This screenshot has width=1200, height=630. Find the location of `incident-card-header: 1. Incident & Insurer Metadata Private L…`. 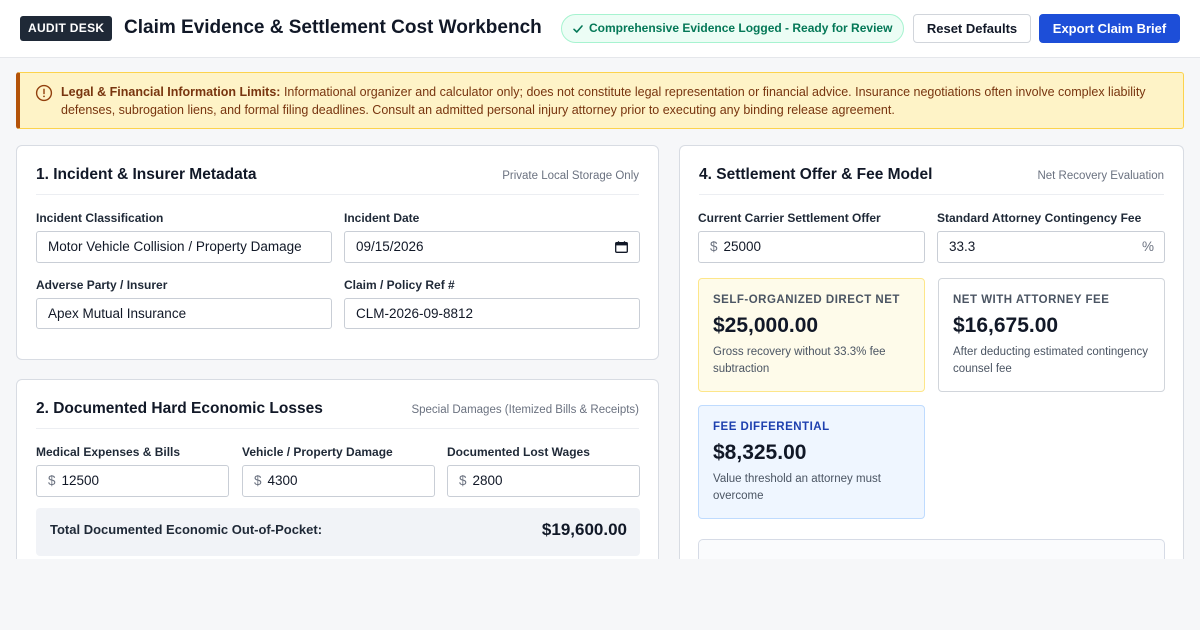

incident-card-header: 1. Incident & Insurer Metadata Private L… is located at coordinates (337, 170).